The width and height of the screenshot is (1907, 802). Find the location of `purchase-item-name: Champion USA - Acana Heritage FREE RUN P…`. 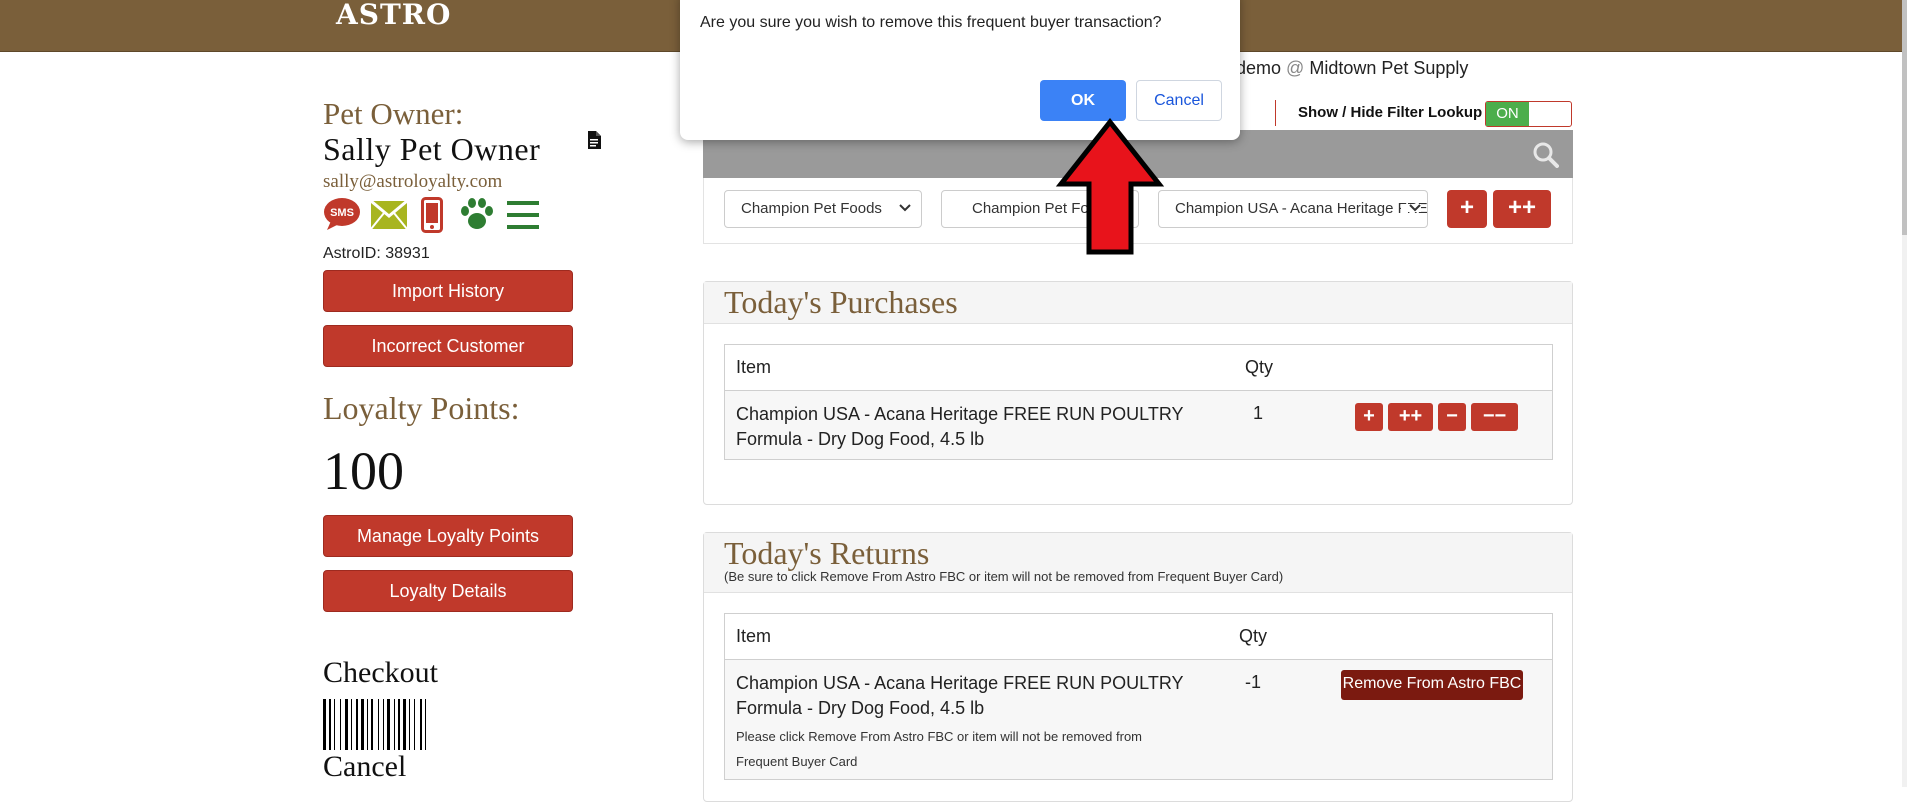

purchase-item-name: Champion USA - Acana Heritage FREE RUN P… is located at coordinates (960, 426).